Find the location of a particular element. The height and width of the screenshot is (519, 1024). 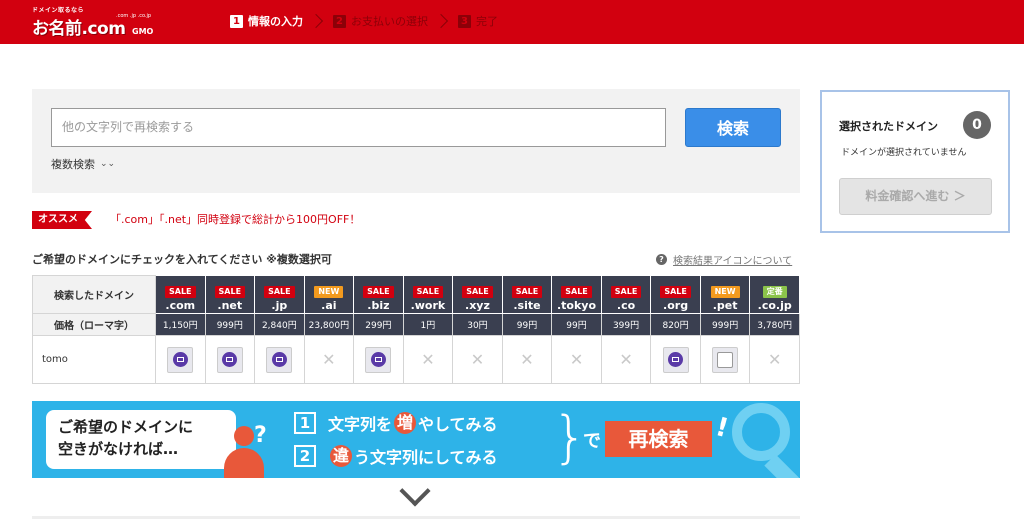

tld-header: NEW .pet is located at coordinates (725, 294).